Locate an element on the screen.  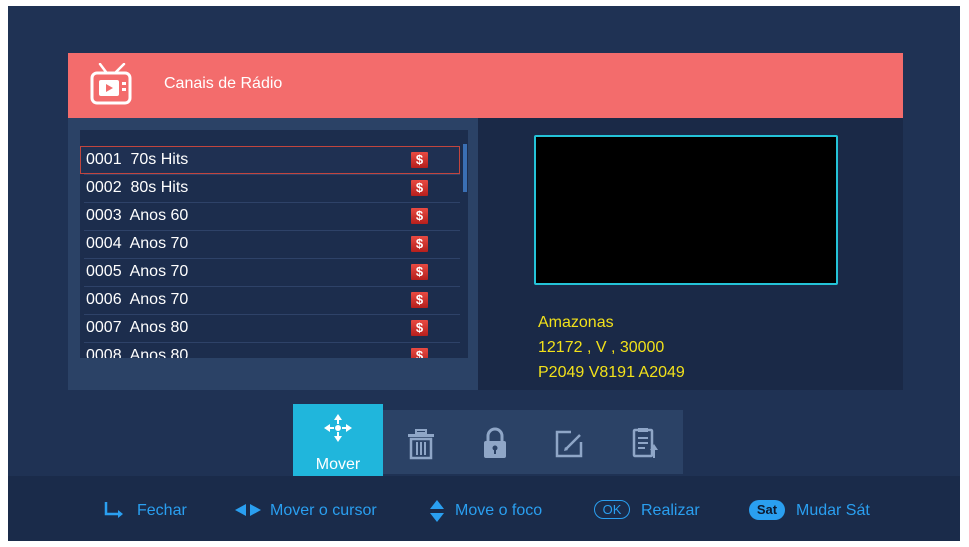
up-down-arrows-icon is located at coordinates (437, 511).